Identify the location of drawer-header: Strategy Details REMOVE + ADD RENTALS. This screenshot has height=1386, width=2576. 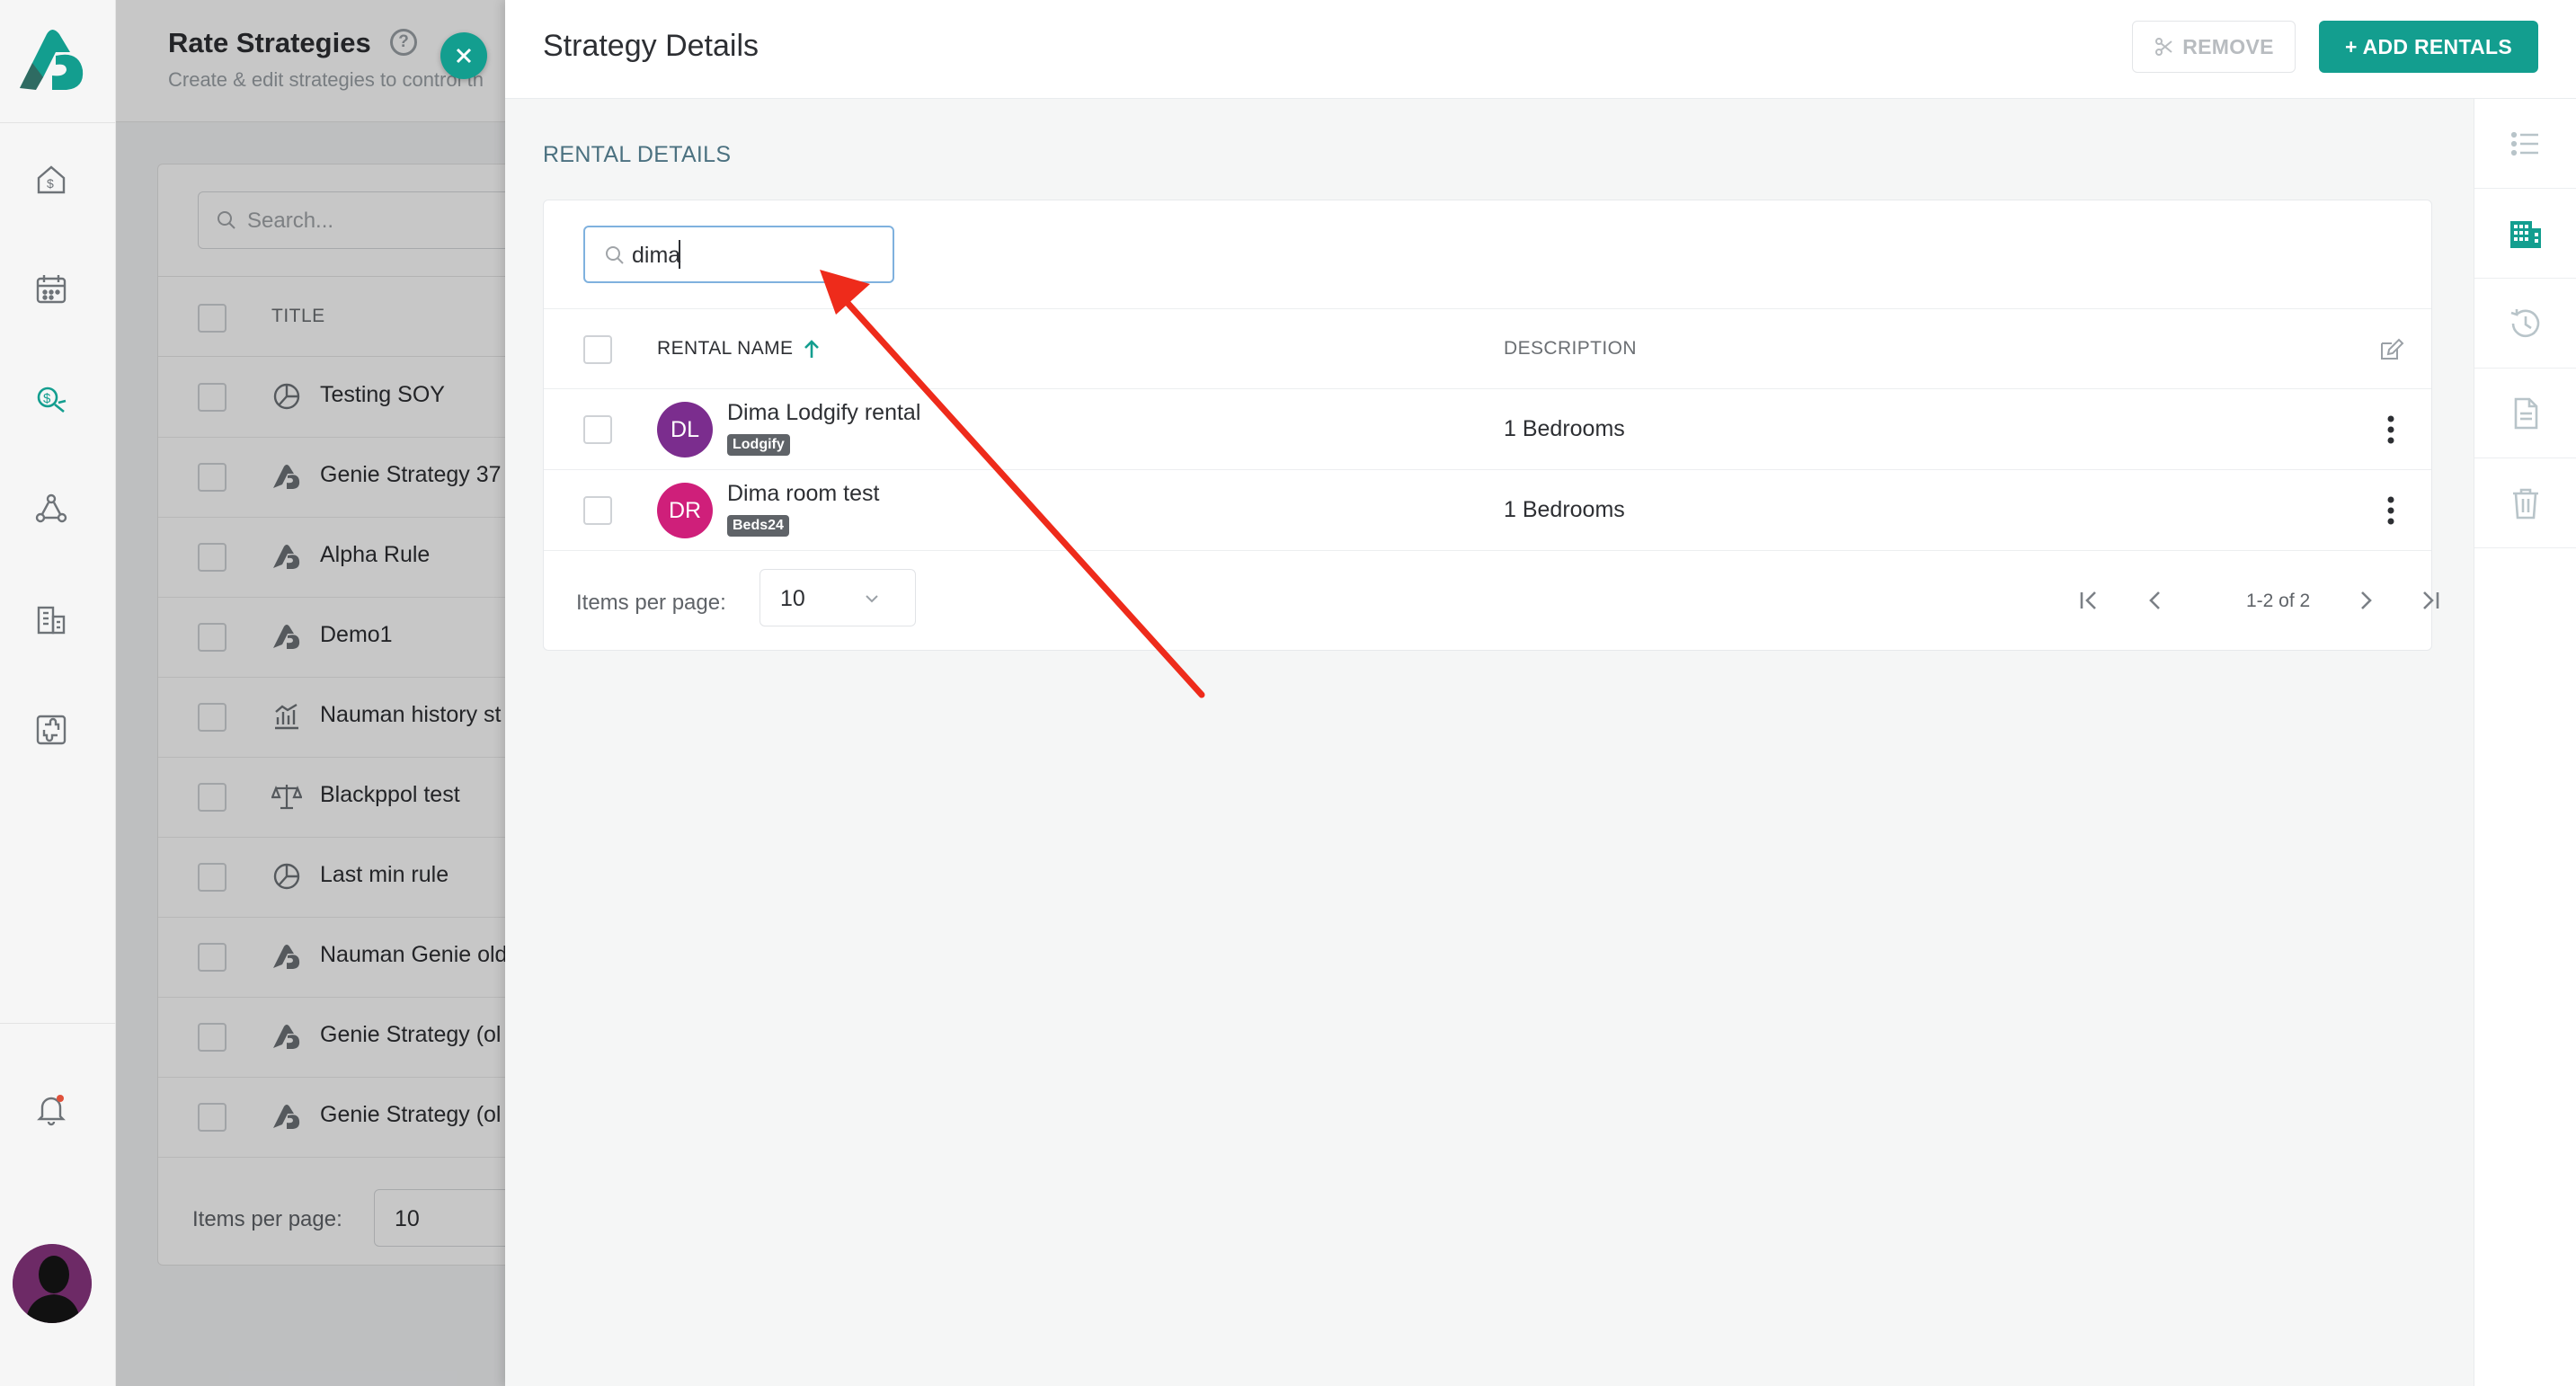
(1540, 49).